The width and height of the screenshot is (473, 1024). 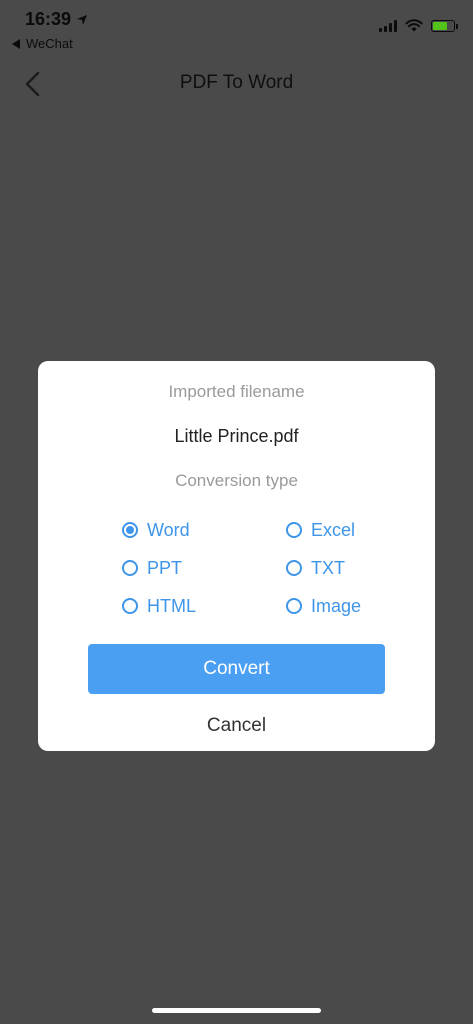 What do you see at coordinates (130, 568) in the screenshot?
I see `radio-ppt` at bounding box center [130, 568].